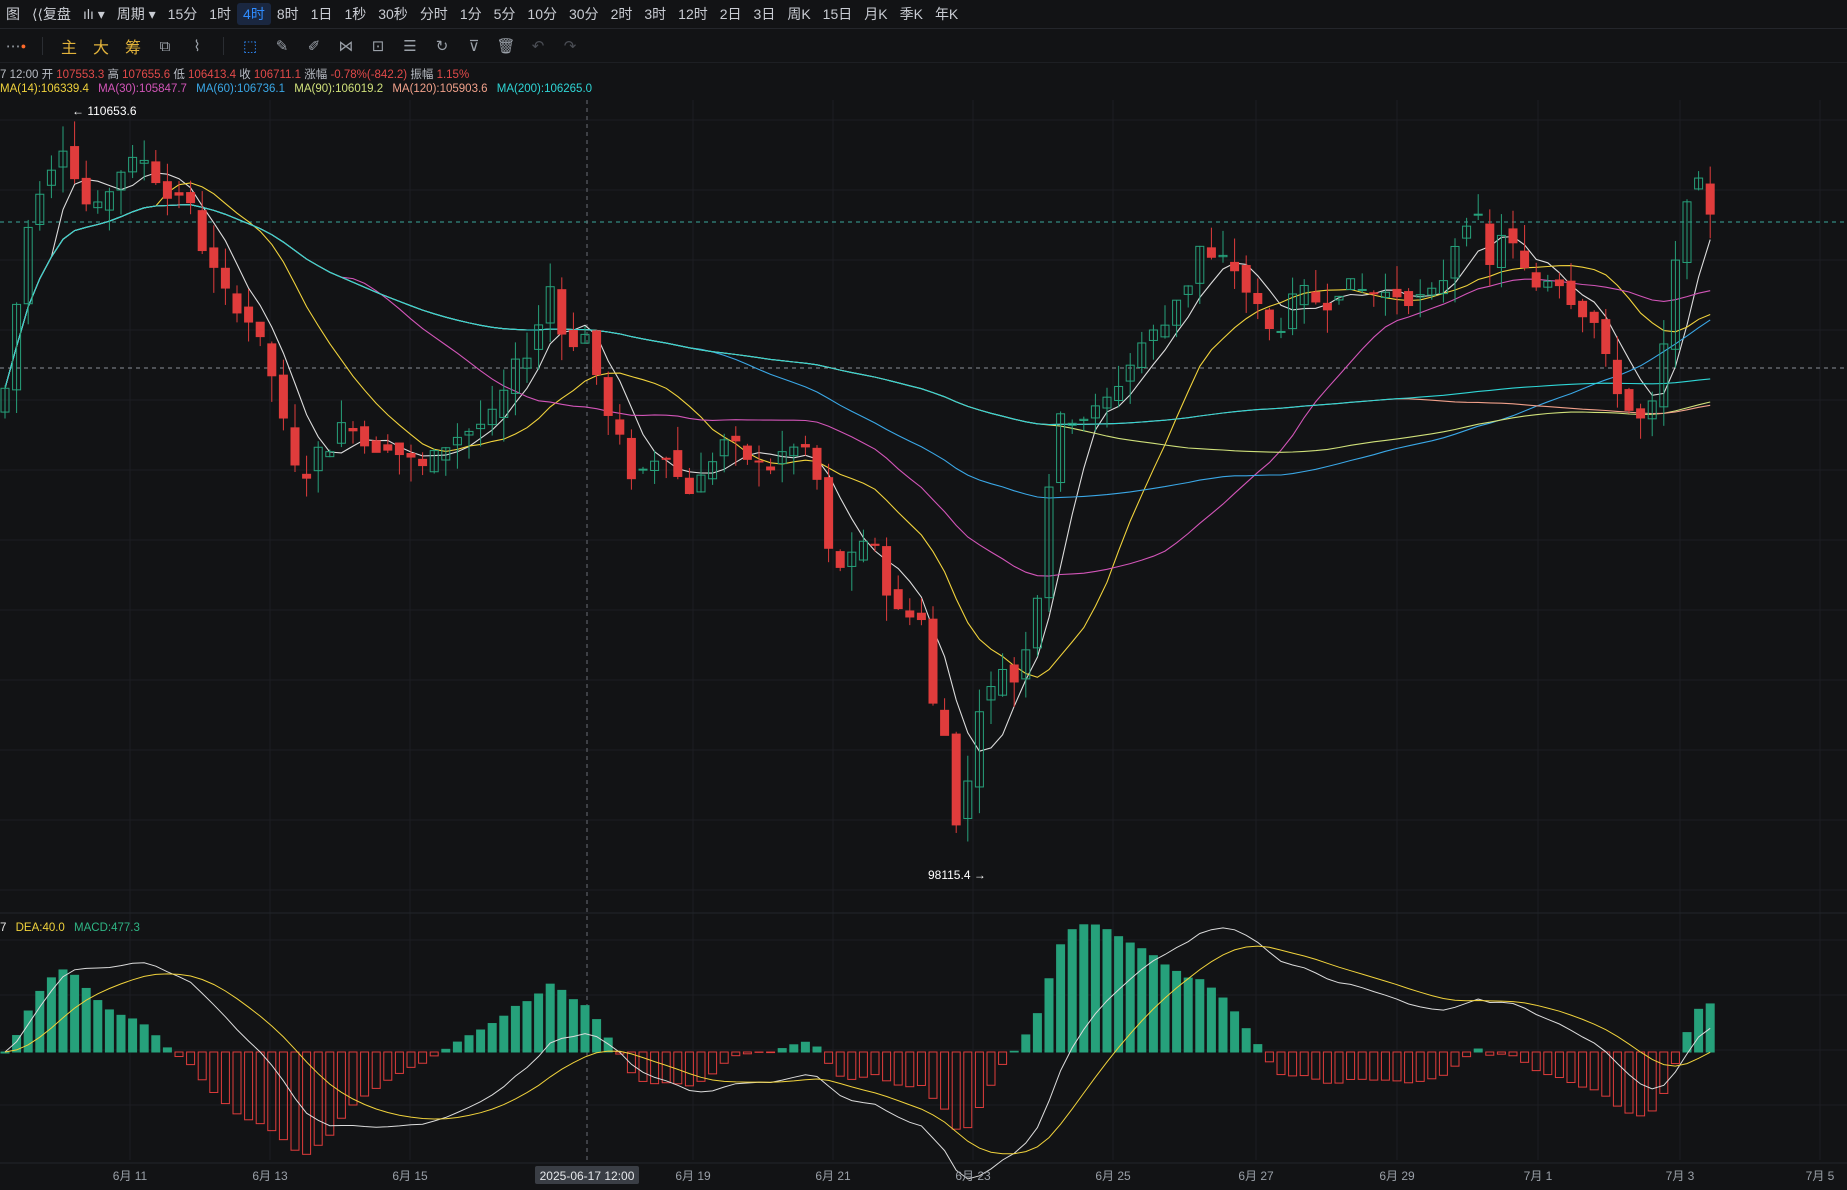 This screenshot has height=1190, width=1847. What do you see at coordinates (42, 46) in the screenshot?
I see `divider` at bounding box center [42, 46].